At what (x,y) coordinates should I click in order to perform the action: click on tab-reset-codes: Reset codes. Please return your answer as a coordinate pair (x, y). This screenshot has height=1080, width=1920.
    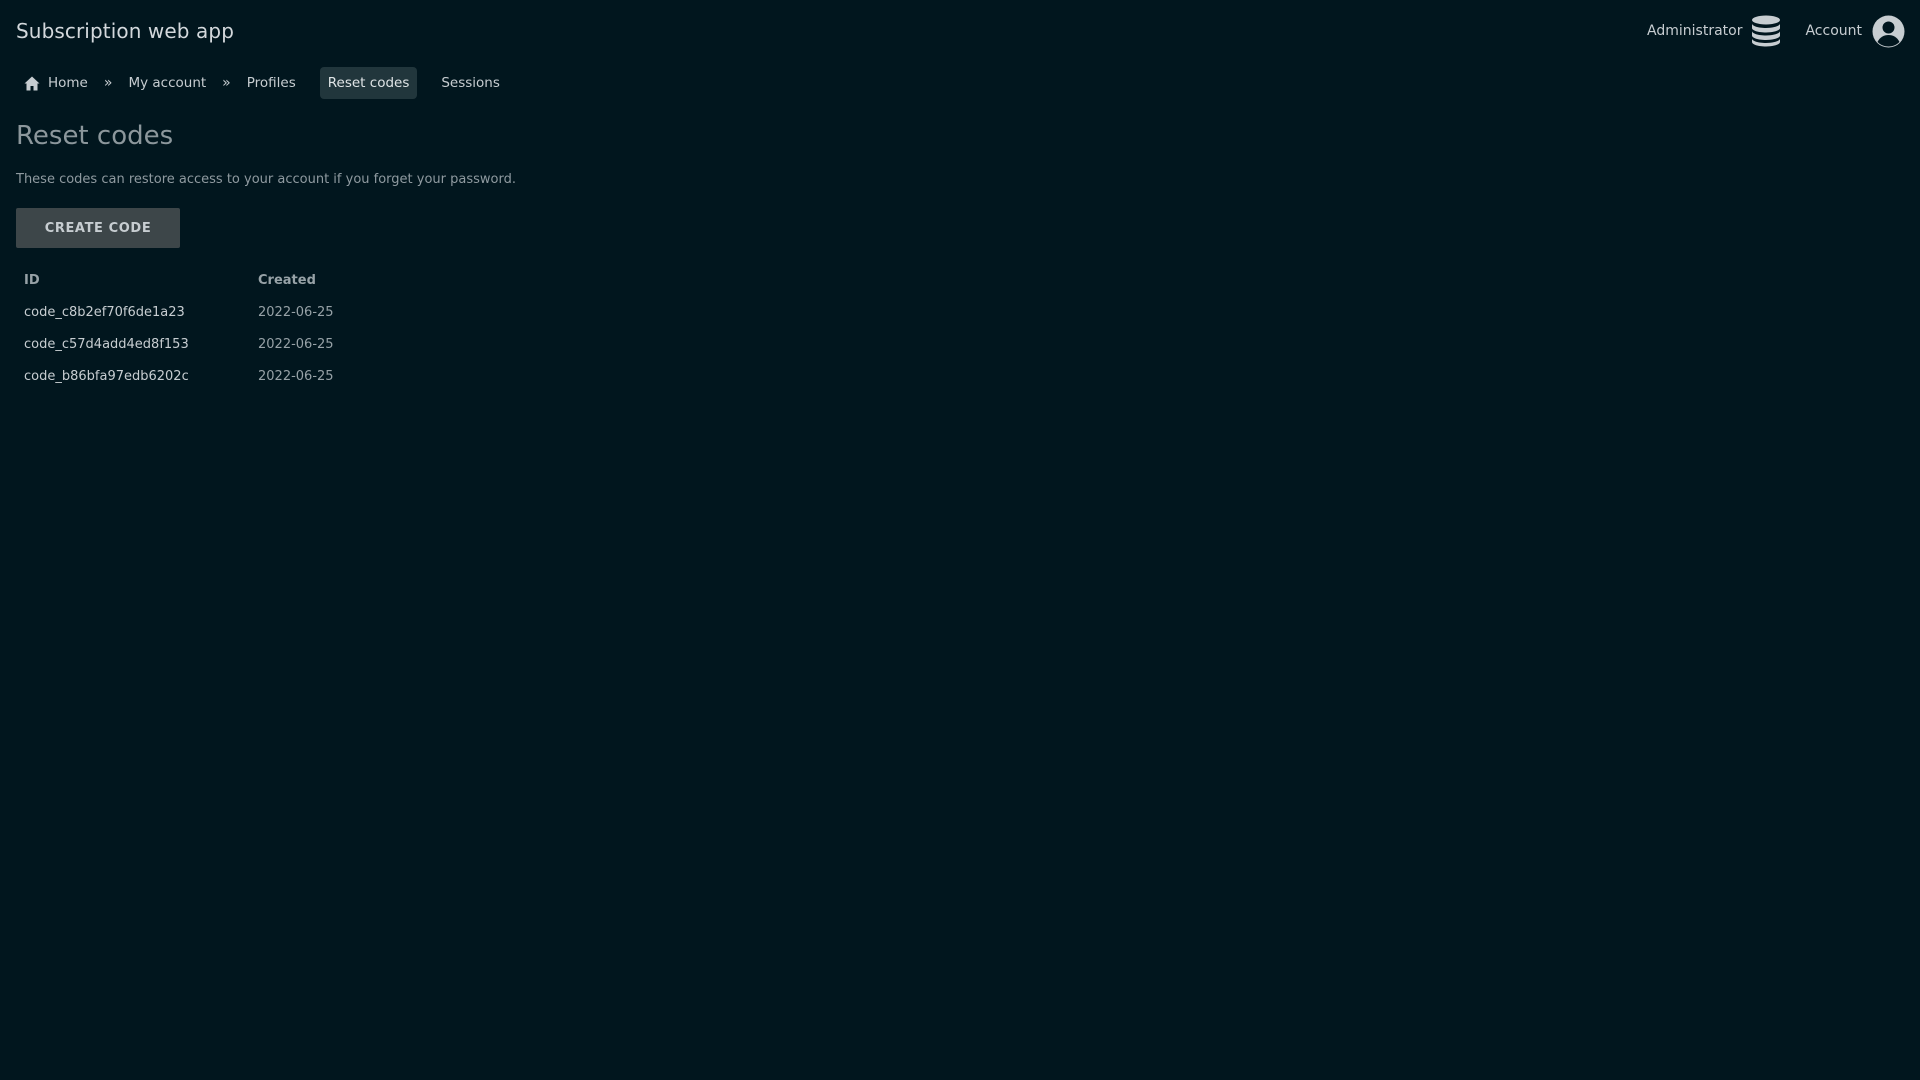
    Looking at the image, I should click on (368, 83).